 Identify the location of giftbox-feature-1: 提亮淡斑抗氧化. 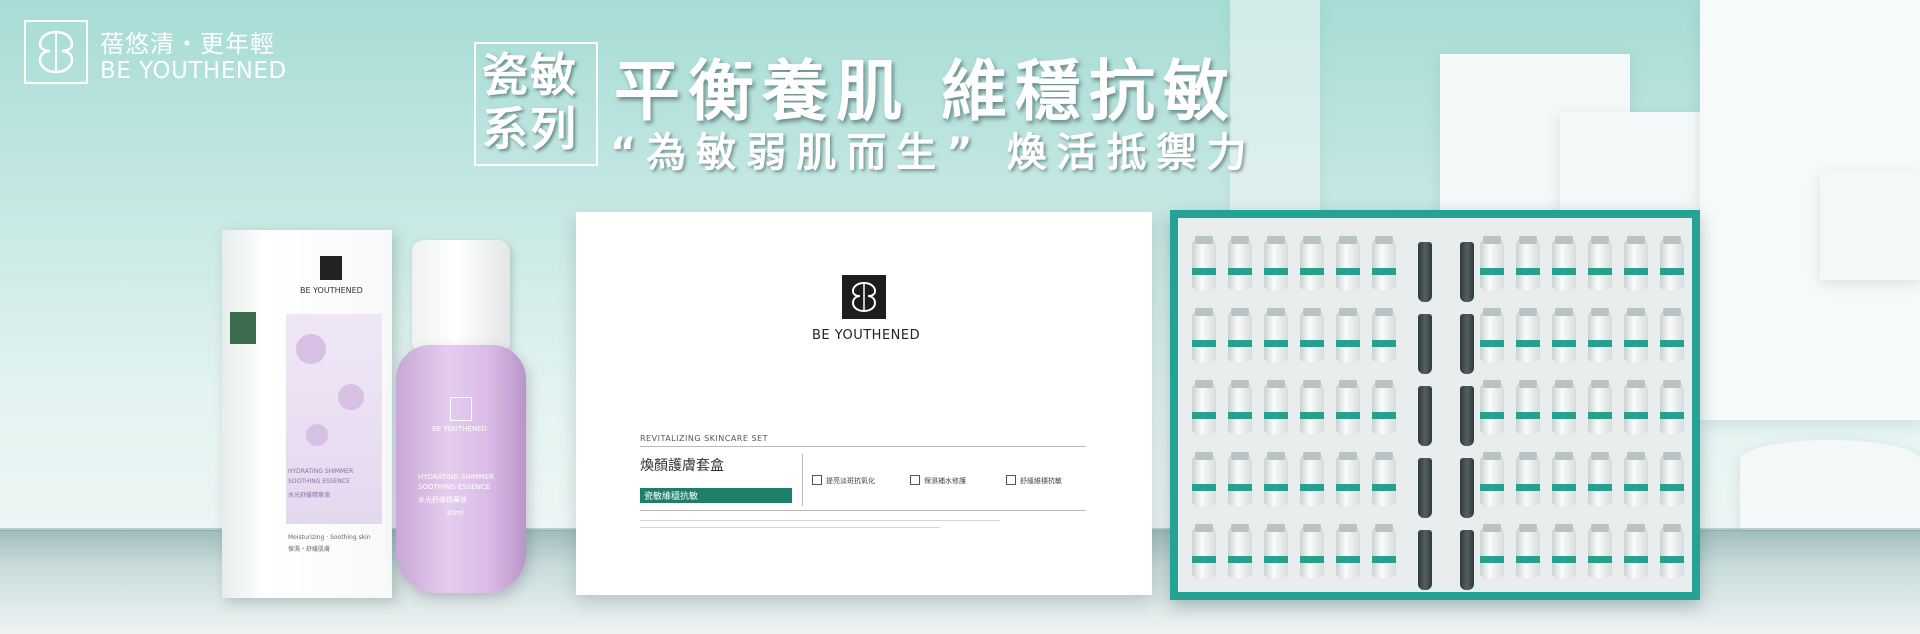
(850, 481).